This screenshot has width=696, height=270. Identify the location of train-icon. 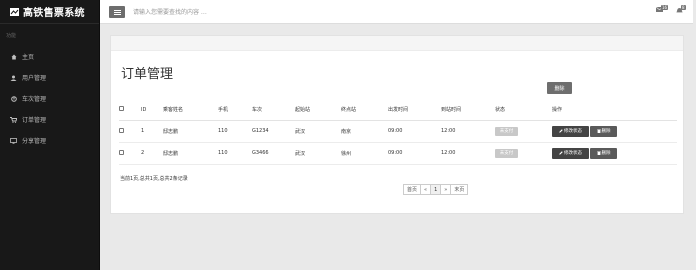
(13, 98).